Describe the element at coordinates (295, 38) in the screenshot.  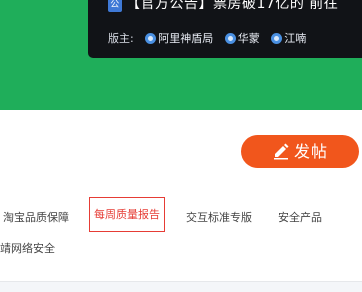
I see `moderator-name: 江喃` at that location.